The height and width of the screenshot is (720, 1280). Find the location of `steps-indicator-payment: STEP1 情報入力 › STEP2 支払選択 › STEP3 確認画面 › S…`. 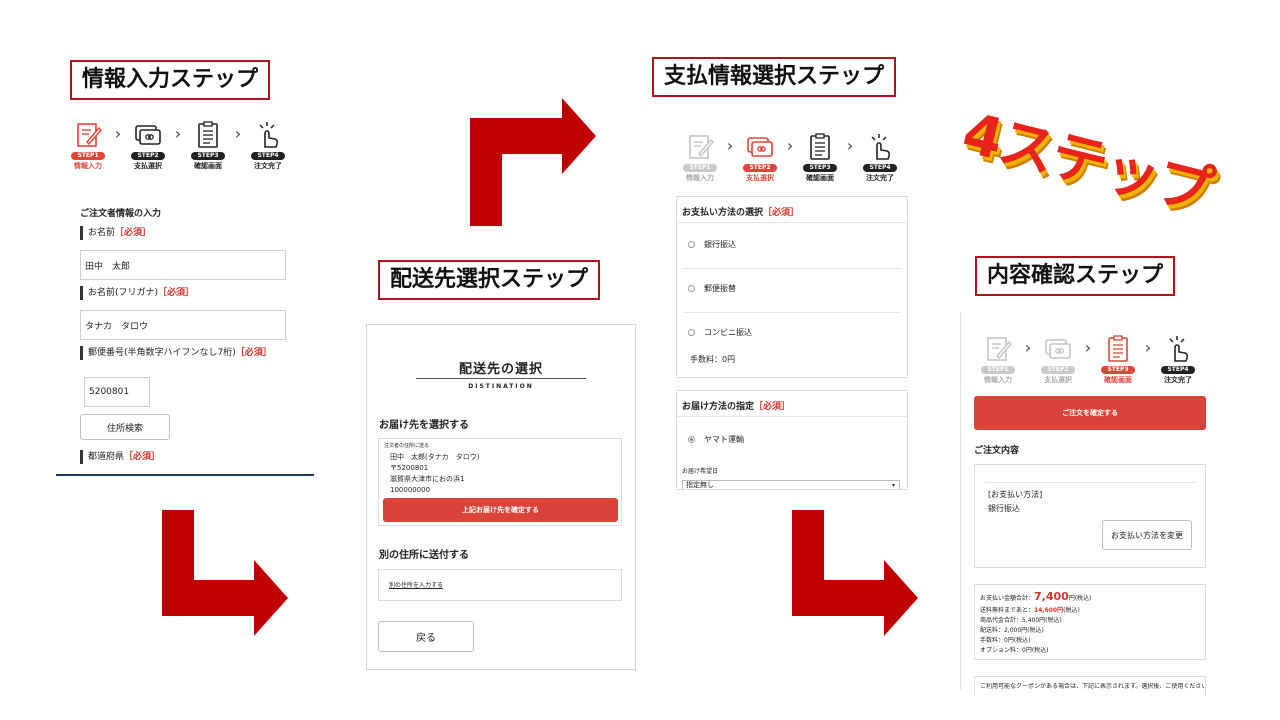

steps-indicator-payment: STEP1 情報入力 › STEP2 支払選択 › STEP3 確認画面 › S… is located at coordinates (790, 157).